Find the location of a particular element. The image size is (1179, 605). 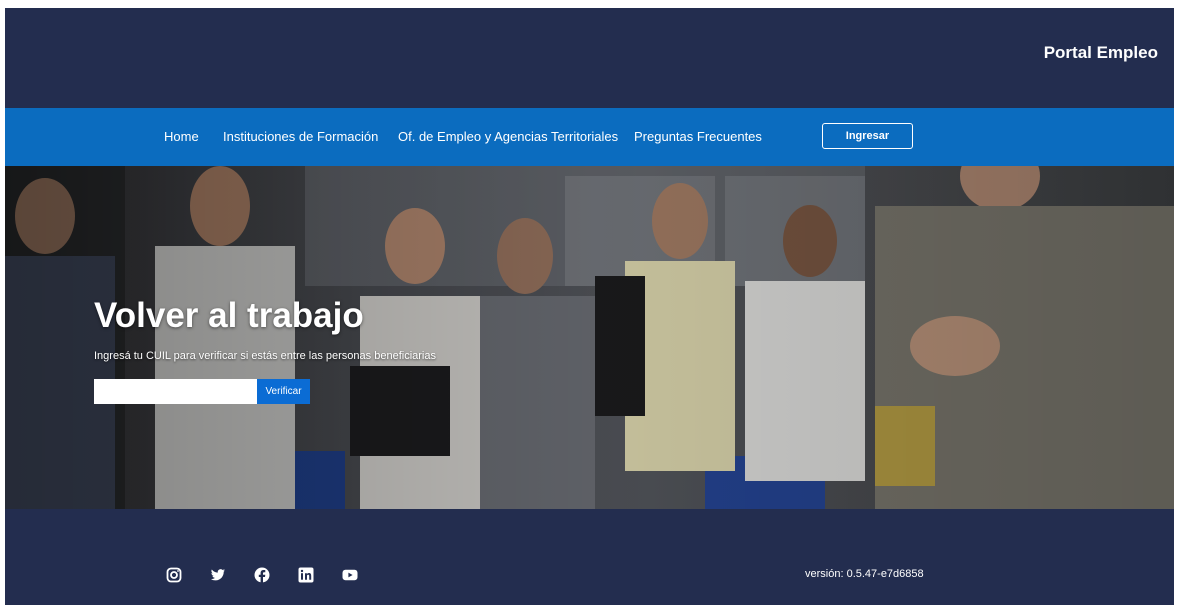

nav-preguntas-frecuentes: Preguntas Frecuentes is located at coordinates (698, 136).